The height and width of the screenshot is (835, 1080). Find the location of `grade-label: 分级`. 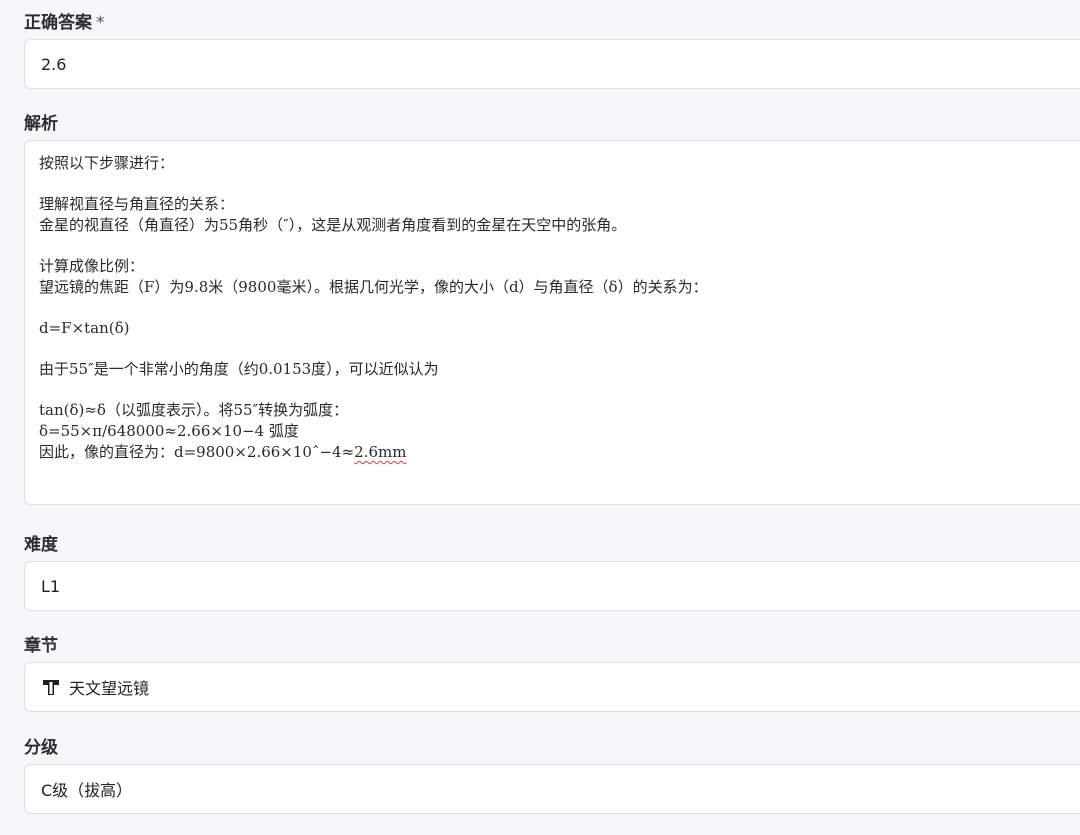

grade-label: 分级 is located at coordinates (41, 748).